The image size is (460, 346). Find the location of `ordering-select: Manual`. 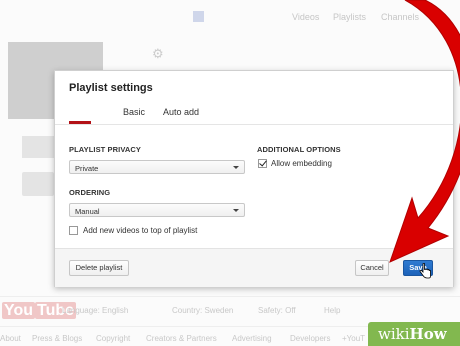

ordering-select: Manual is located at coordinates (157, 210).